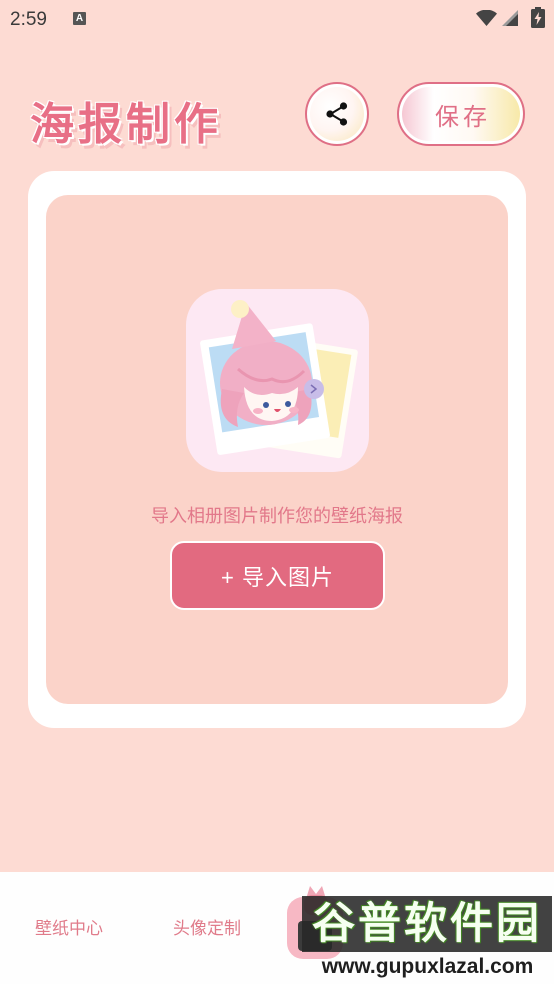 The image size is (554, 984). I want to click on save-button: 保存, so click(461, 114).